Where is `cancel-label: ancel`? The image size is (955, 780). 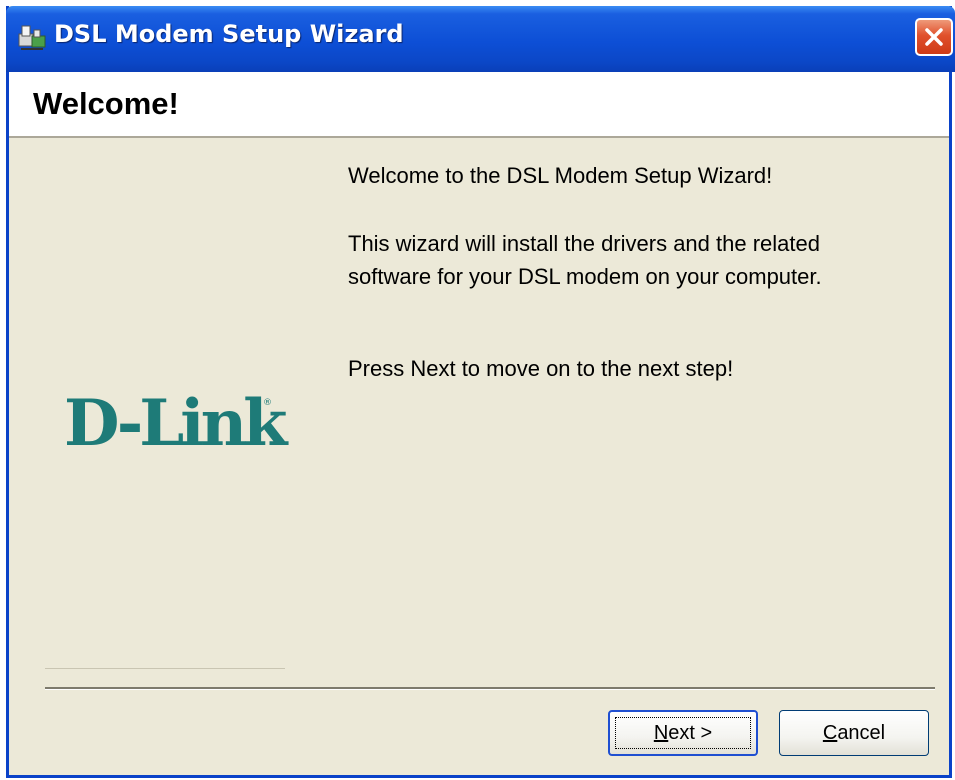
cancel-label: ancel is located at coordinates (861, 733).